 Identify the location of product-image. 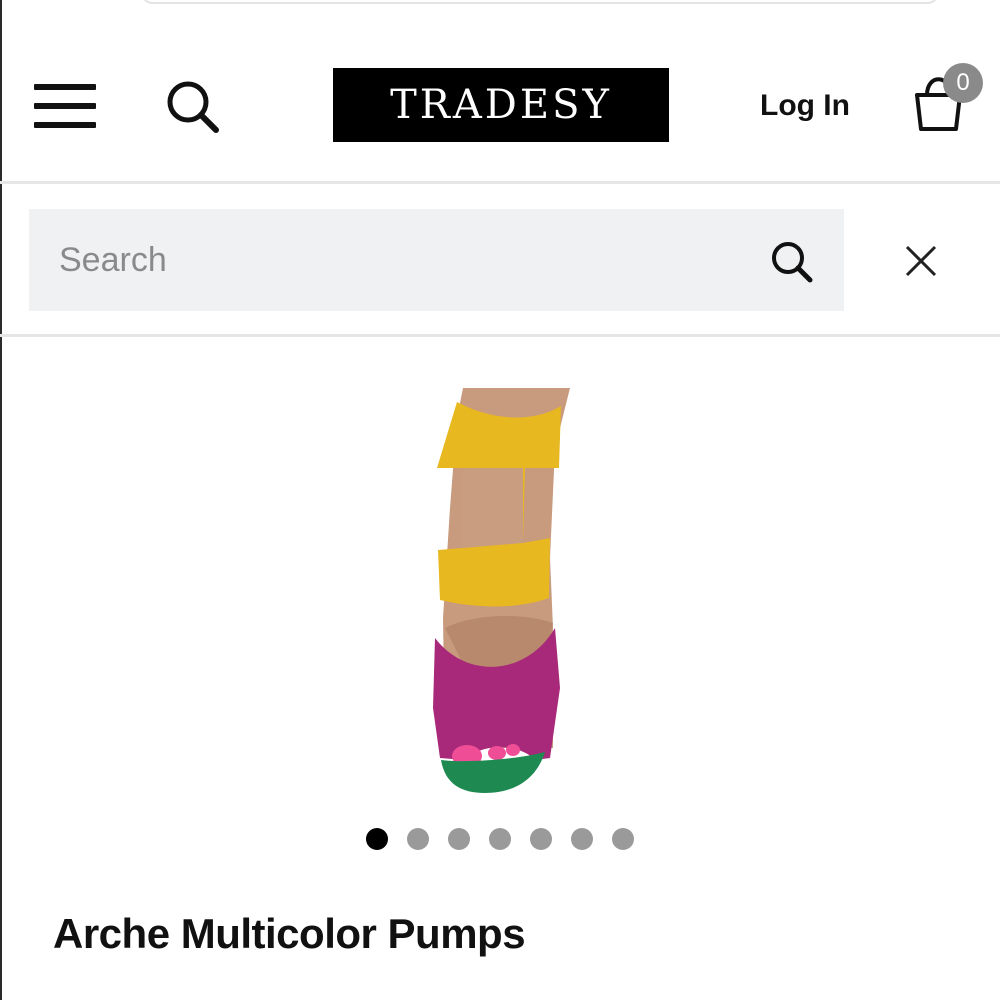
(495, 594).